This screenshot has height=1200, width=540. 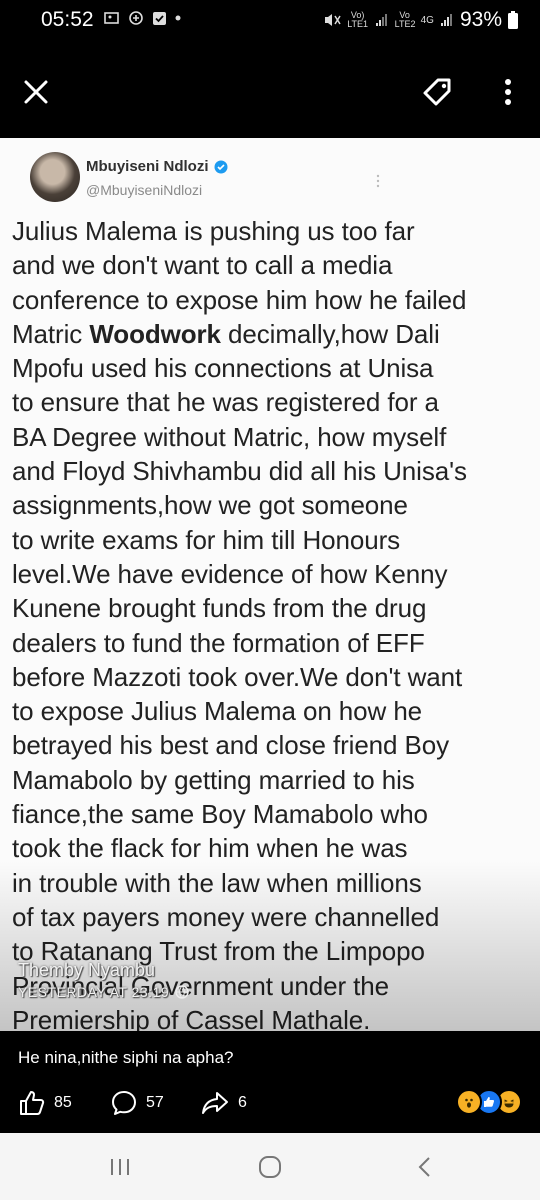 I want to click on signal-sim2-icon, so click(x=446, y=20).